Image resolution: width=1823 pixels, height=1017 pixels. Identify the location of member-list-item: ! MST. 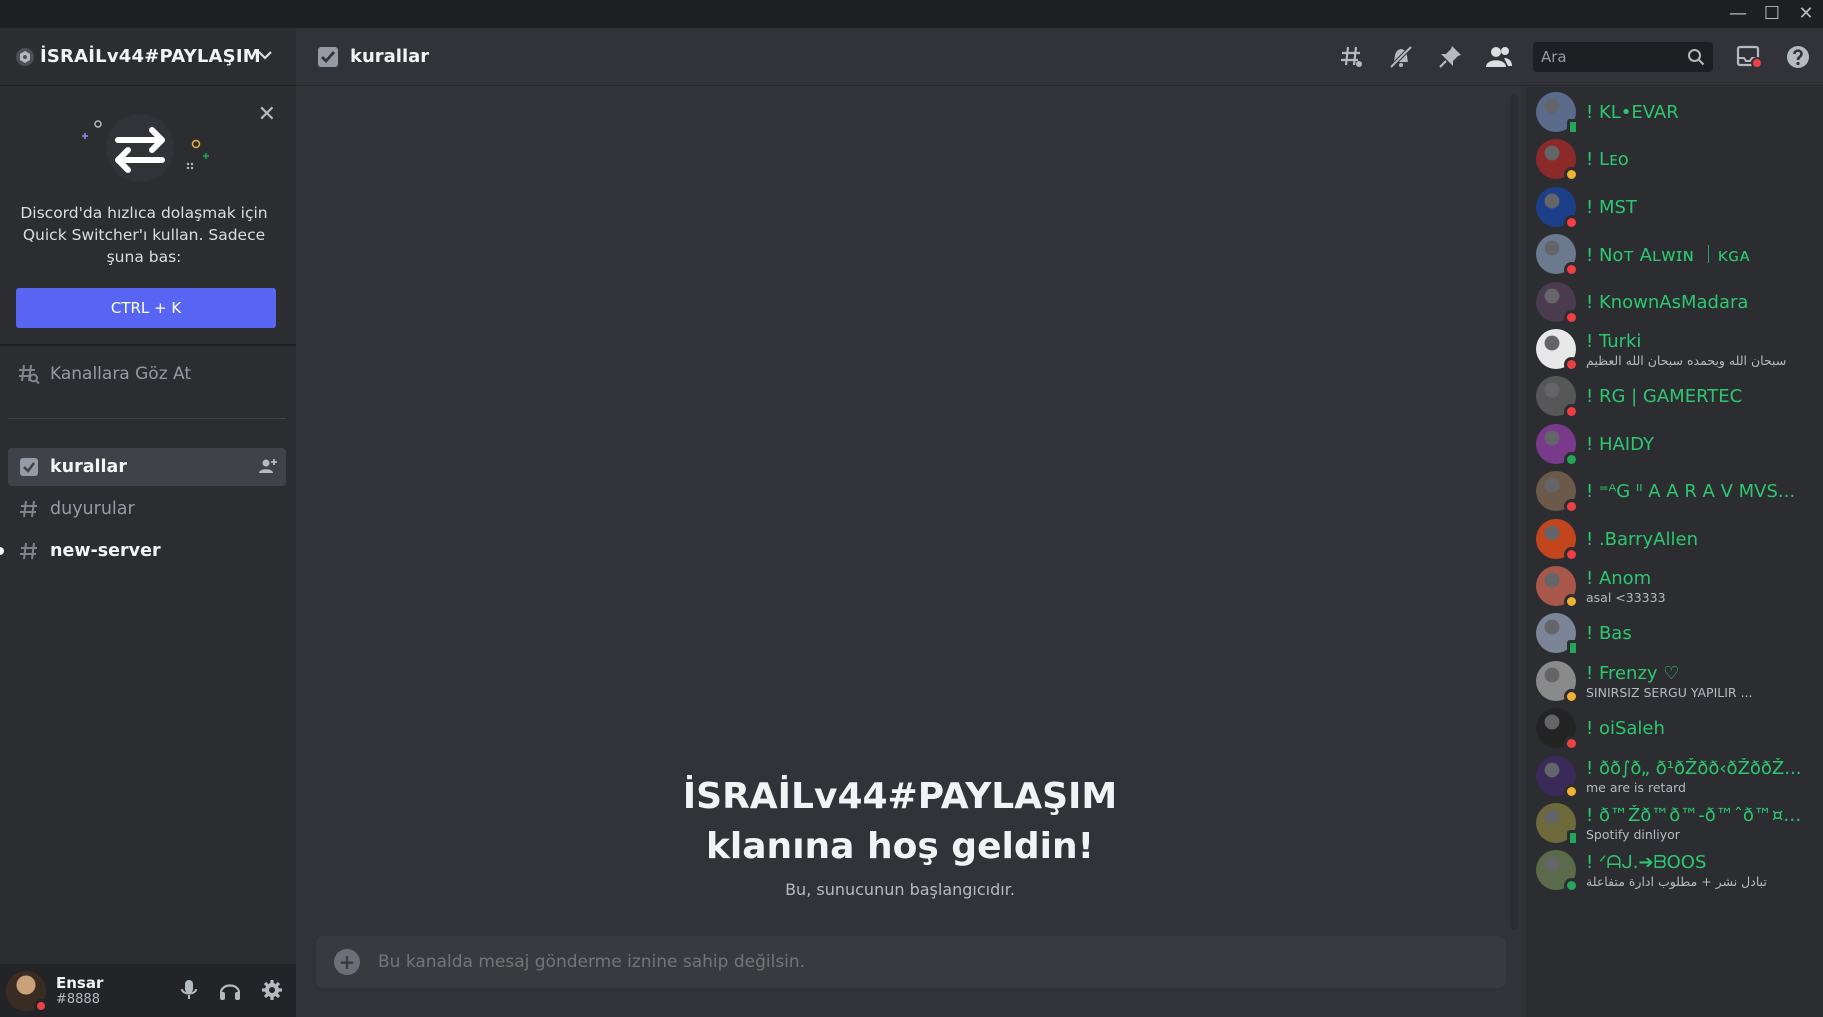
(1676, 207).